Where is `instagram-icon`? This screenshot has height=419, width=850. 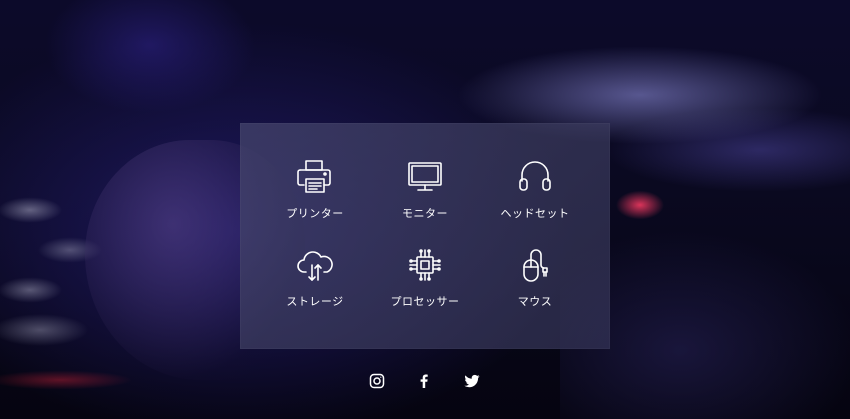 instagram-icon is located at coordinates (377, 383).